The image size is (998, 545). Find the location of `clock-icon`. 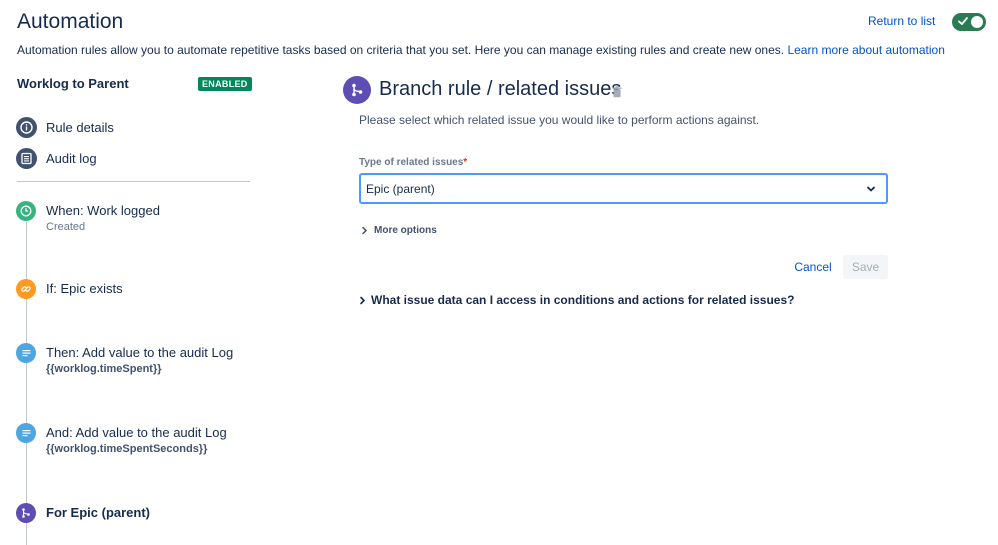

clock-icon is located at coordinates (26, 211).